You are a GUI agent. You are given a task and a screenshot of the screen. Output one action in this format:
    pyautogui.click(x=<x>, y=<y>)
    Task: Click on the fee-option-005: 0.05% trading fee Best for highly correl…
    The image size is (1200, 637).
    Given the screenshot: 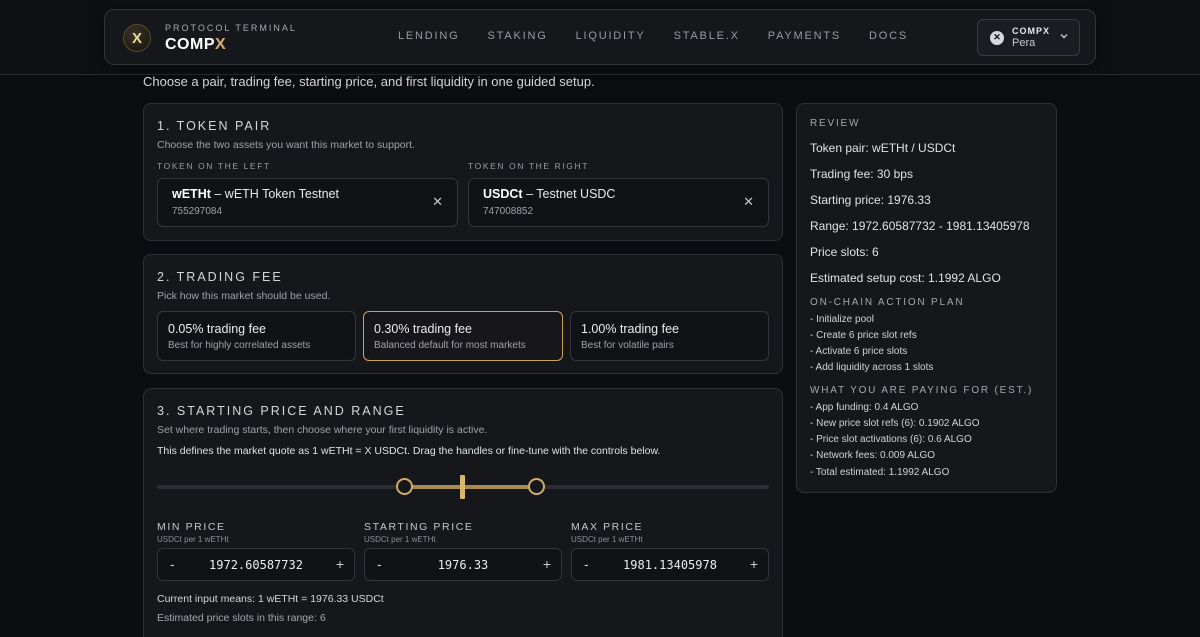 What is the action you would take?
    pyautogui.click(x=256, y=336)
    